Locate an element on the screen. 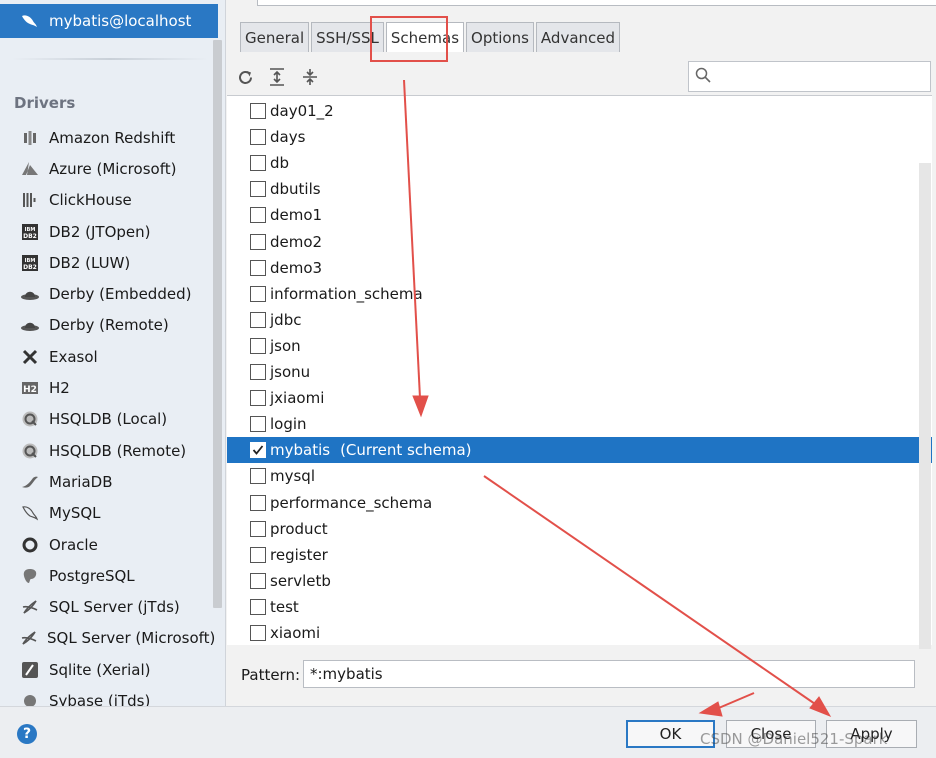  schema-list-scrollbar is located at coordinates (925, 406).